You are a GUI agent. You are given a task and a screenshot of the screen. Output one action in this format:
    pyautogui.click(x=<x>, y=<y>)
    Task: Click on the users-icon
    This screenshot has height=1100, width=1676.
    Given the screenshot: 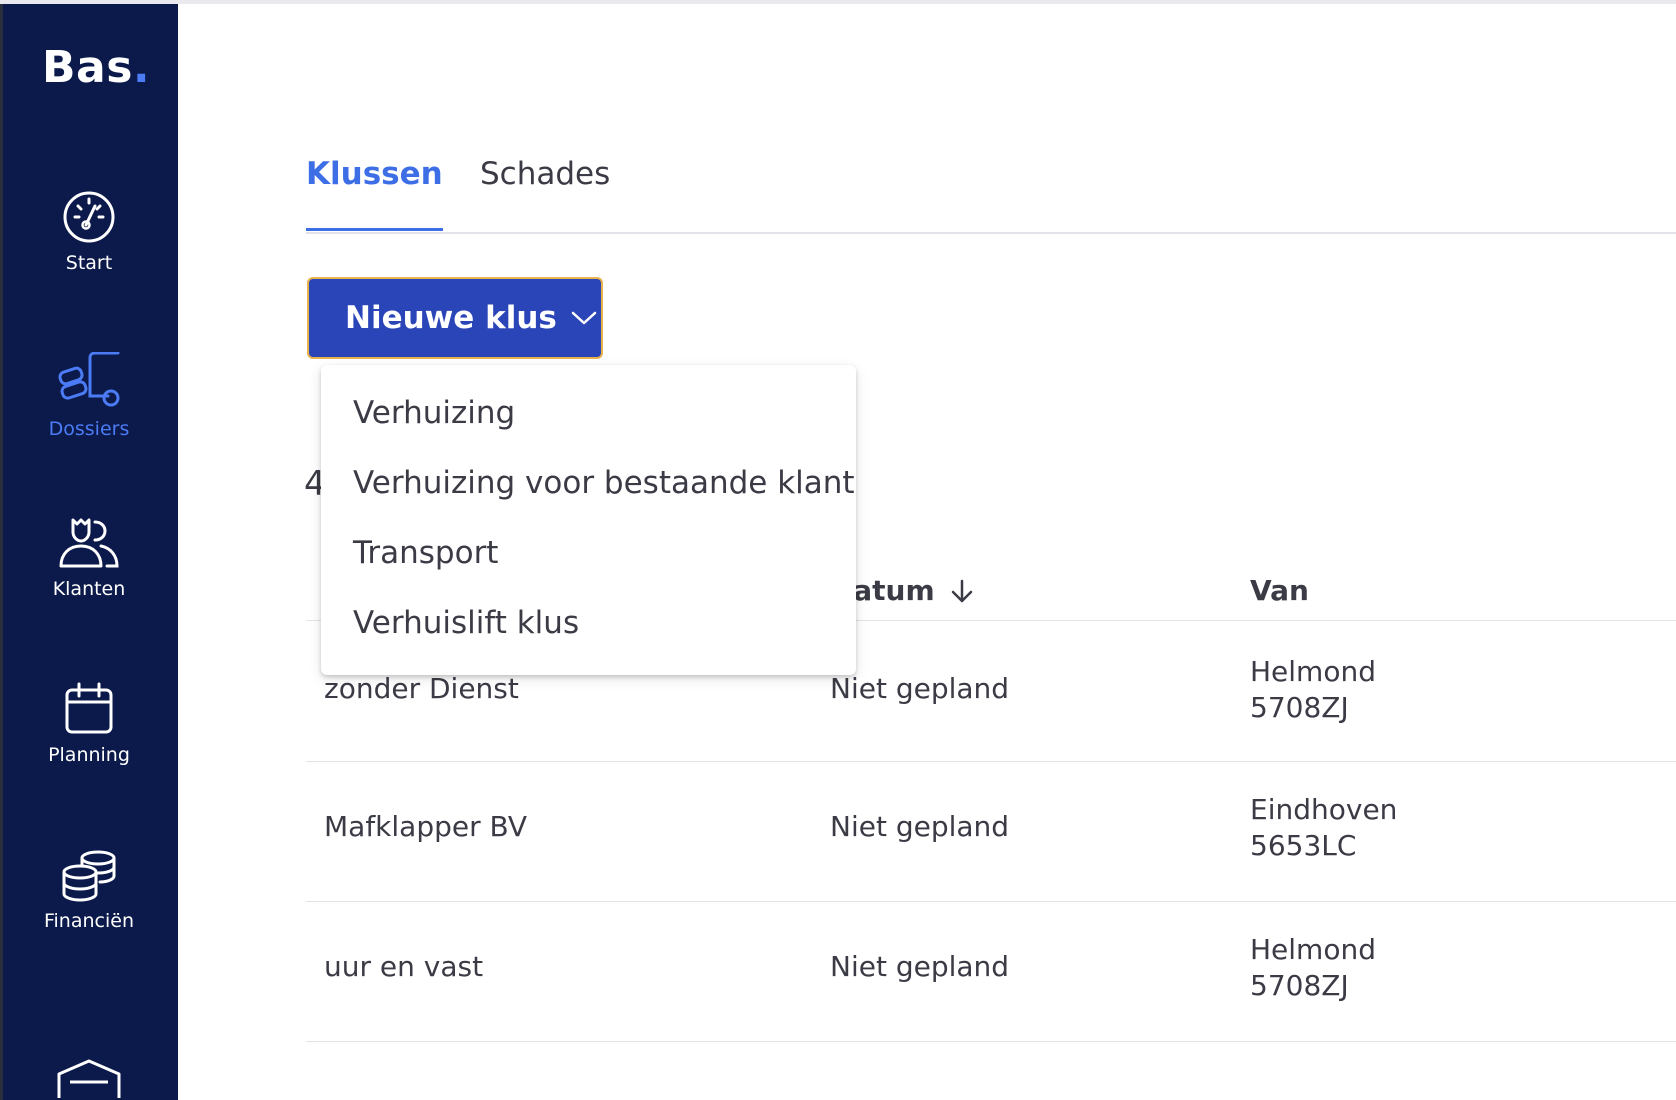 What is the action you would take?
    pyautogui.click(x=89, y=543)
    